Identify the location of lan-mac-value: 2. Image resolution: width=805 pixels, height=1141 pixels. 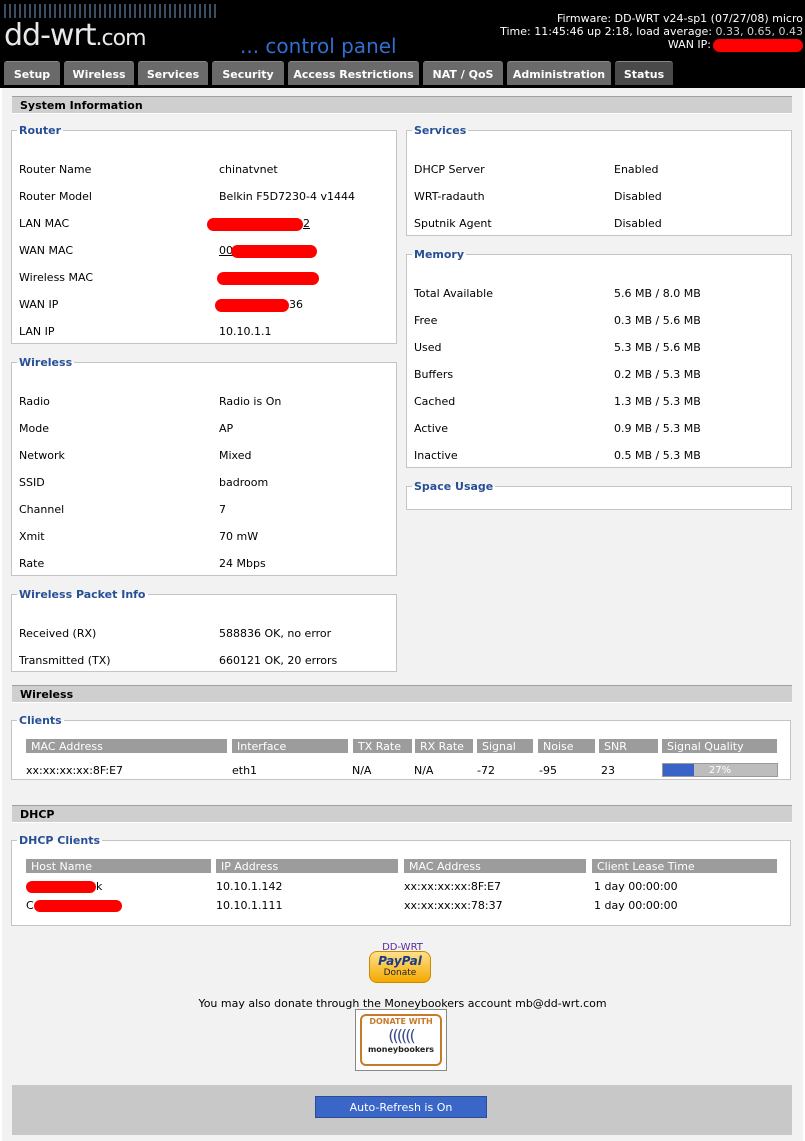
(258, 224).